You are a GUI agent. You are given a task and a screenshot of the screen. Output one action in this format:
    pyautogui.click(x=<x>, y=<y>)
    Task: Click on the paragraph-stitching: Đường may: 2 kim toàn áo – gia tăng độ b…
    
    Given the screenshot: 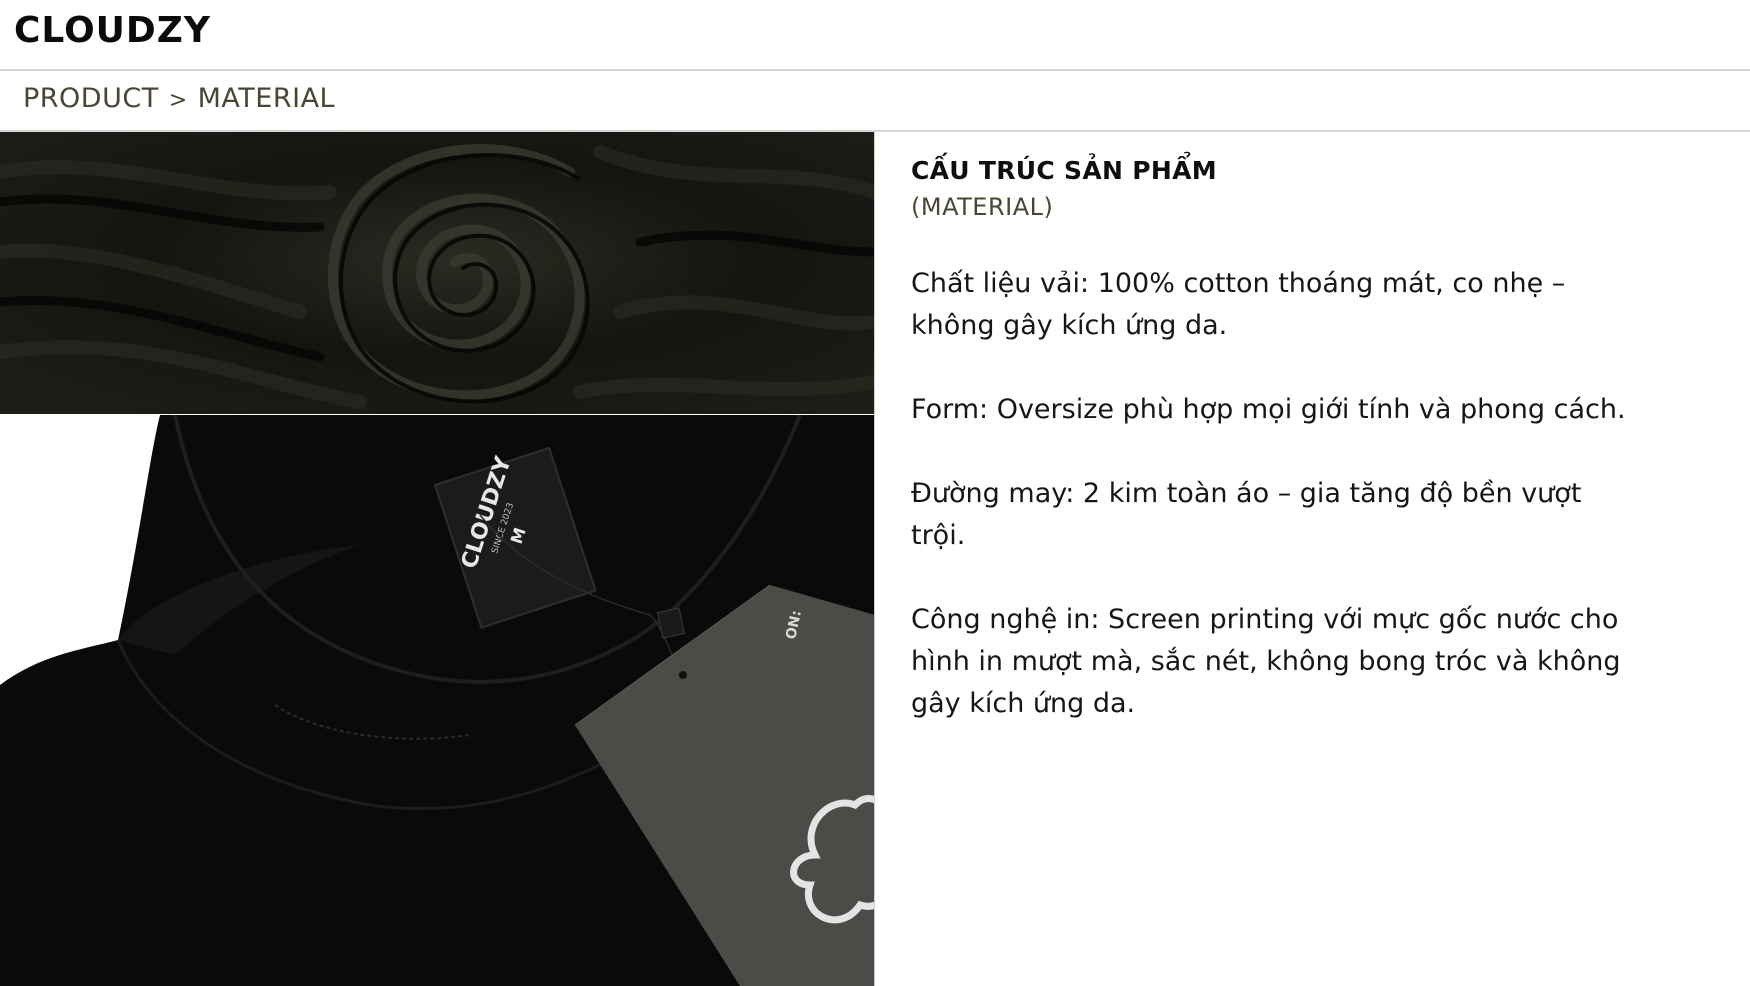 What is the action you would take?
    pyautogui.click(x=1246, y=514)
    